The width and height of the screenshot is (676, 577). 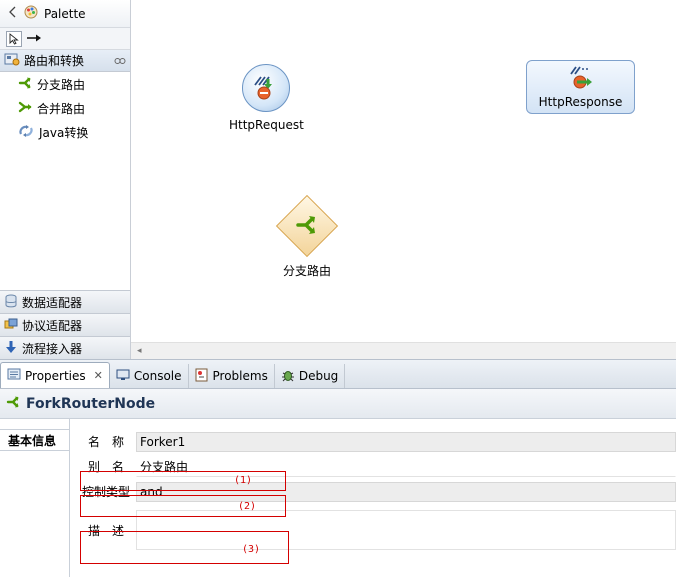 What do you see at coordinates (243, 480) in the screenshot?
I see `annotation-label-1: (1)` at bounding box center [243, 480].